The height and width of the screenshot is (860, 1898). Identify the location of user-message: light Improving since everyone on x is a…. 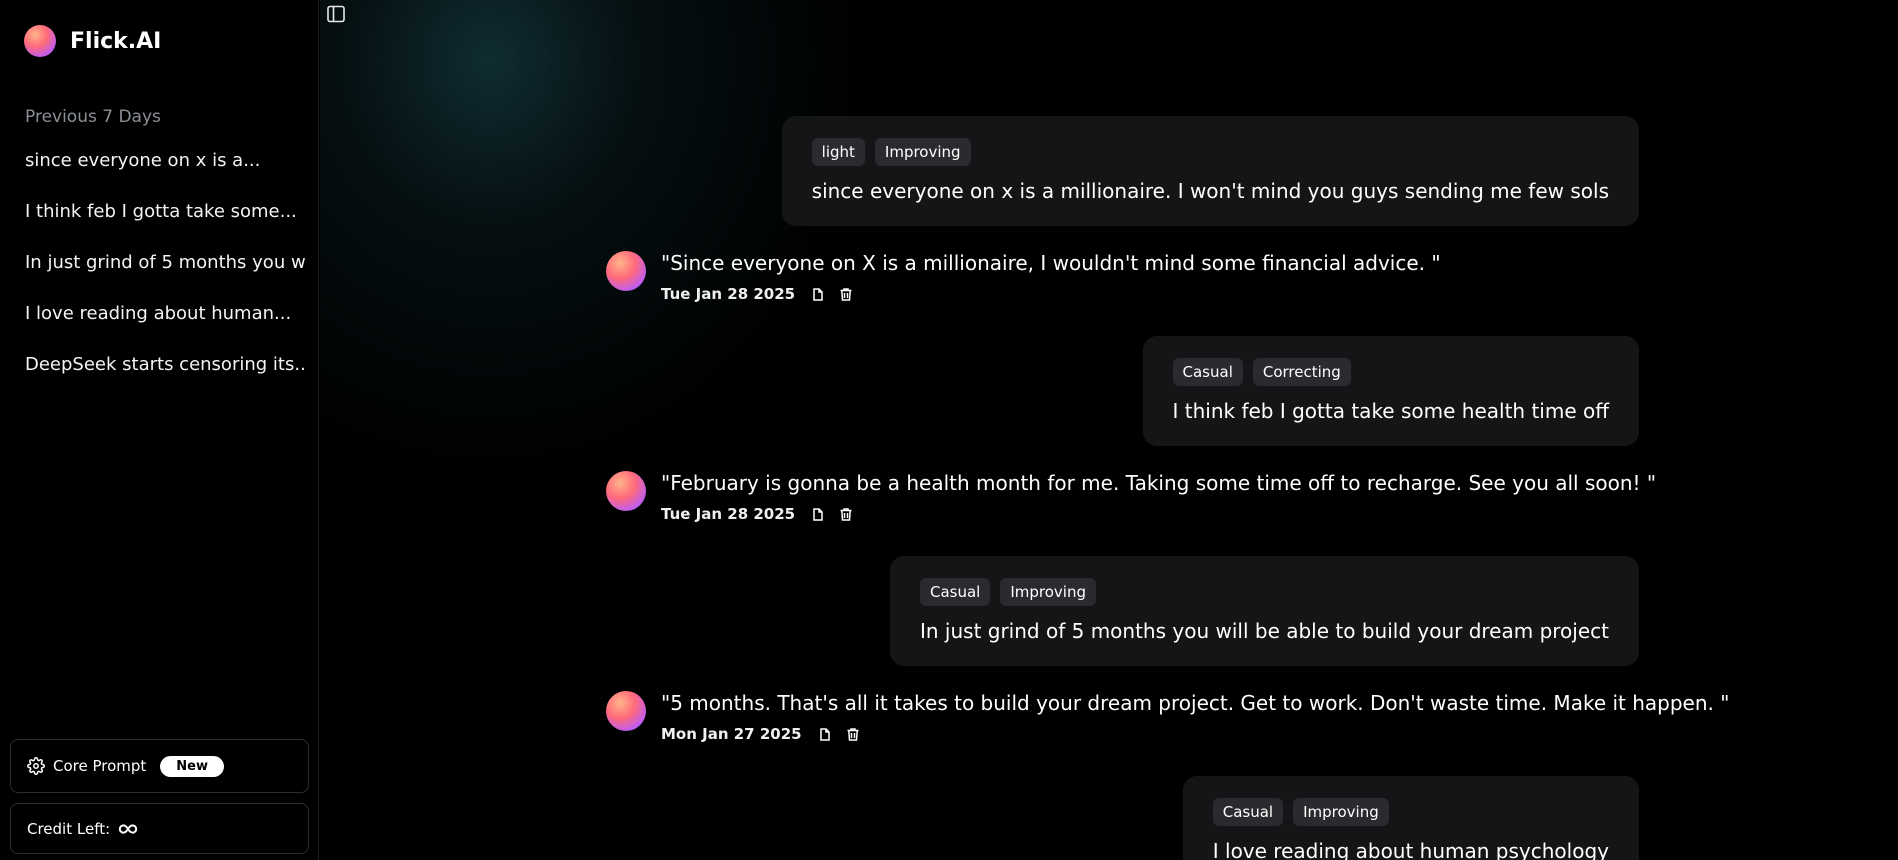
(1210, 171).